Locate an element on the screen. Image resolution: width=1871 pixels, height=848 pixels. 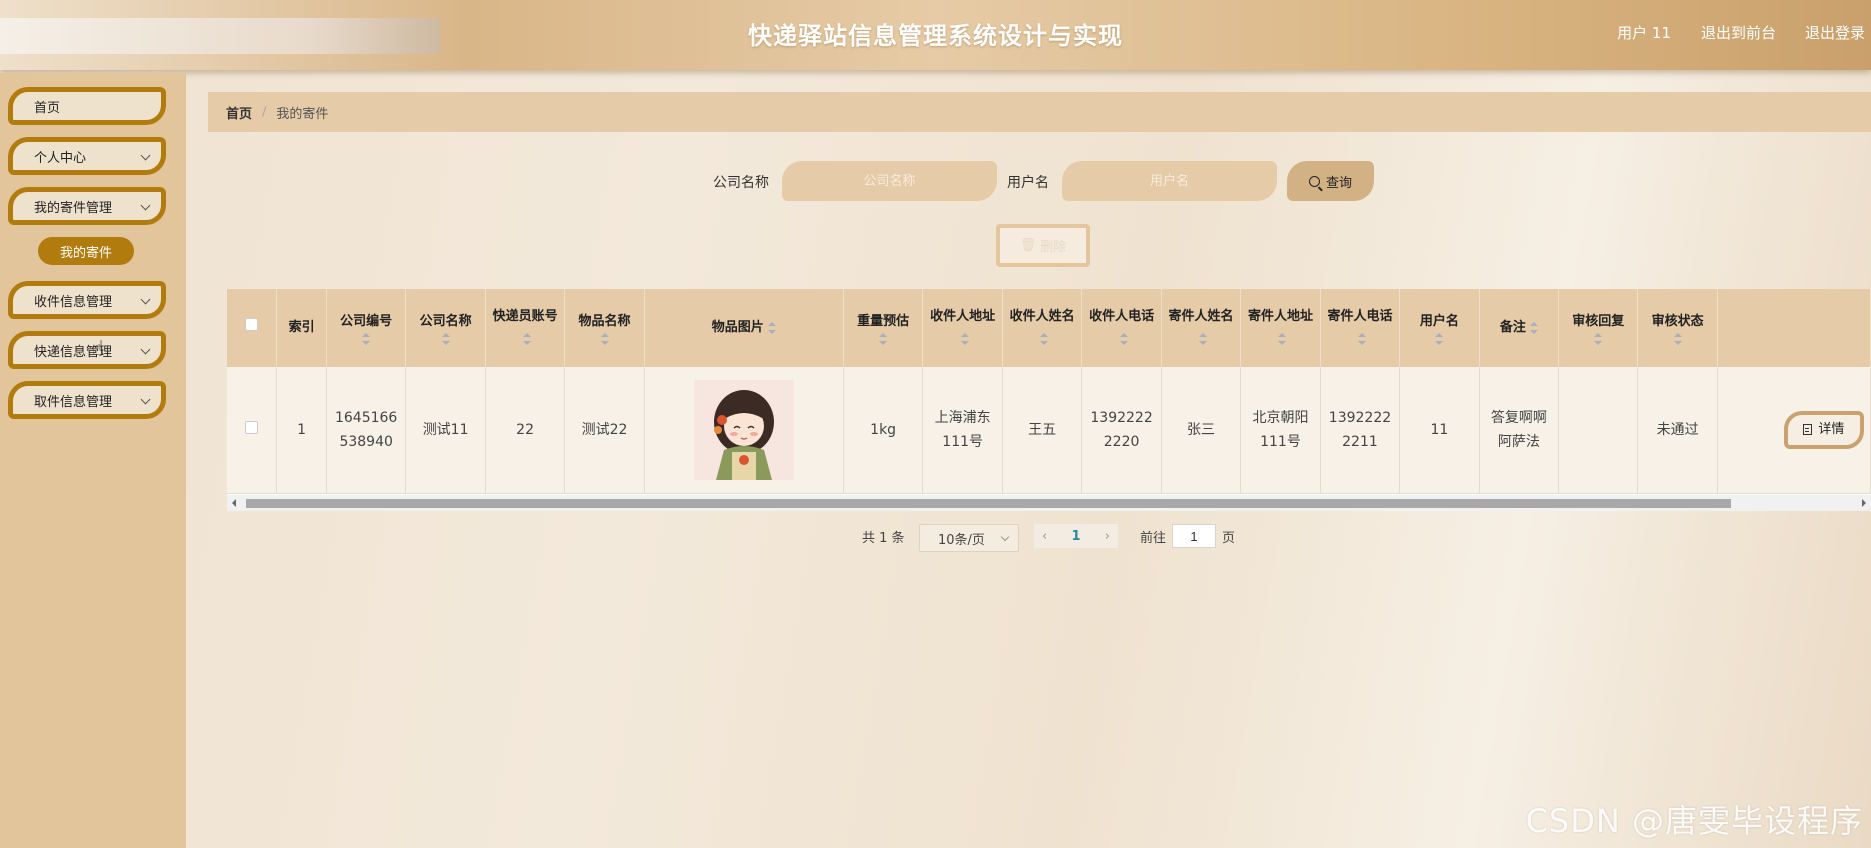
trash-icon: 🗑 is located at coordinates (1028, 245).